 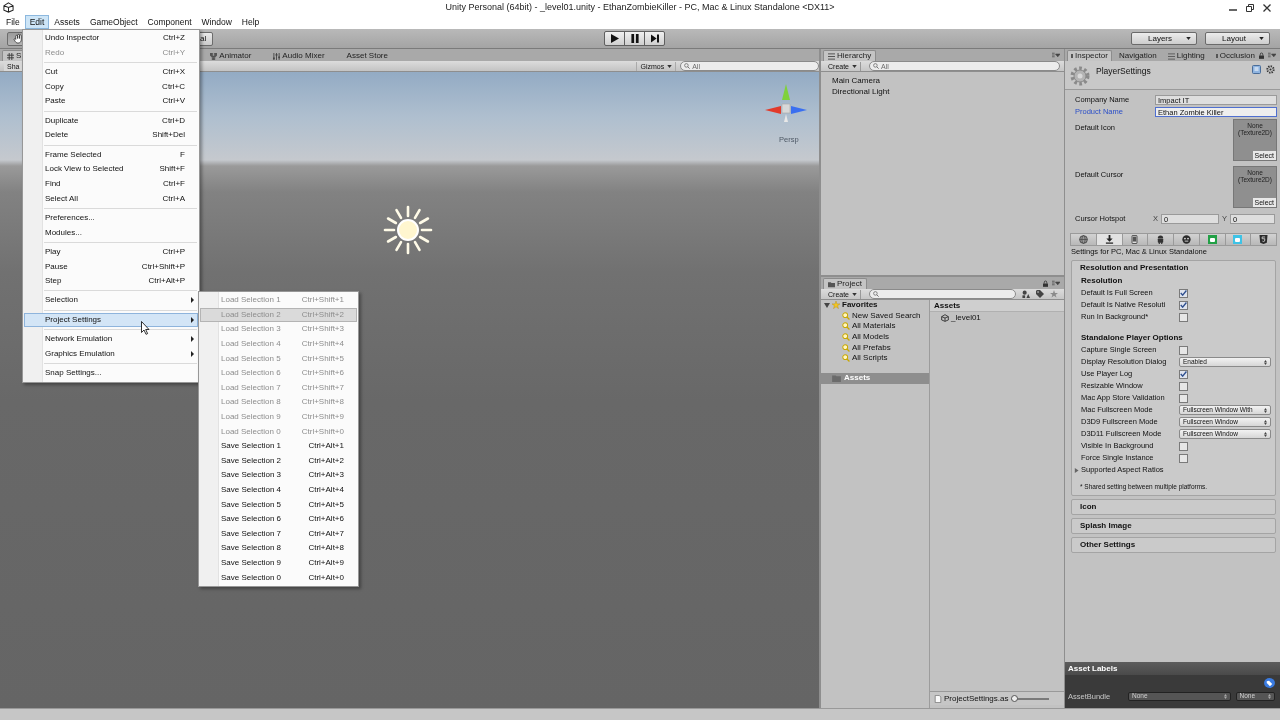 What do you see at coordinates (111, 135) in the screenshot?
I see `menu-item: Delete Shift+Del` at bounding box center [111, 135].